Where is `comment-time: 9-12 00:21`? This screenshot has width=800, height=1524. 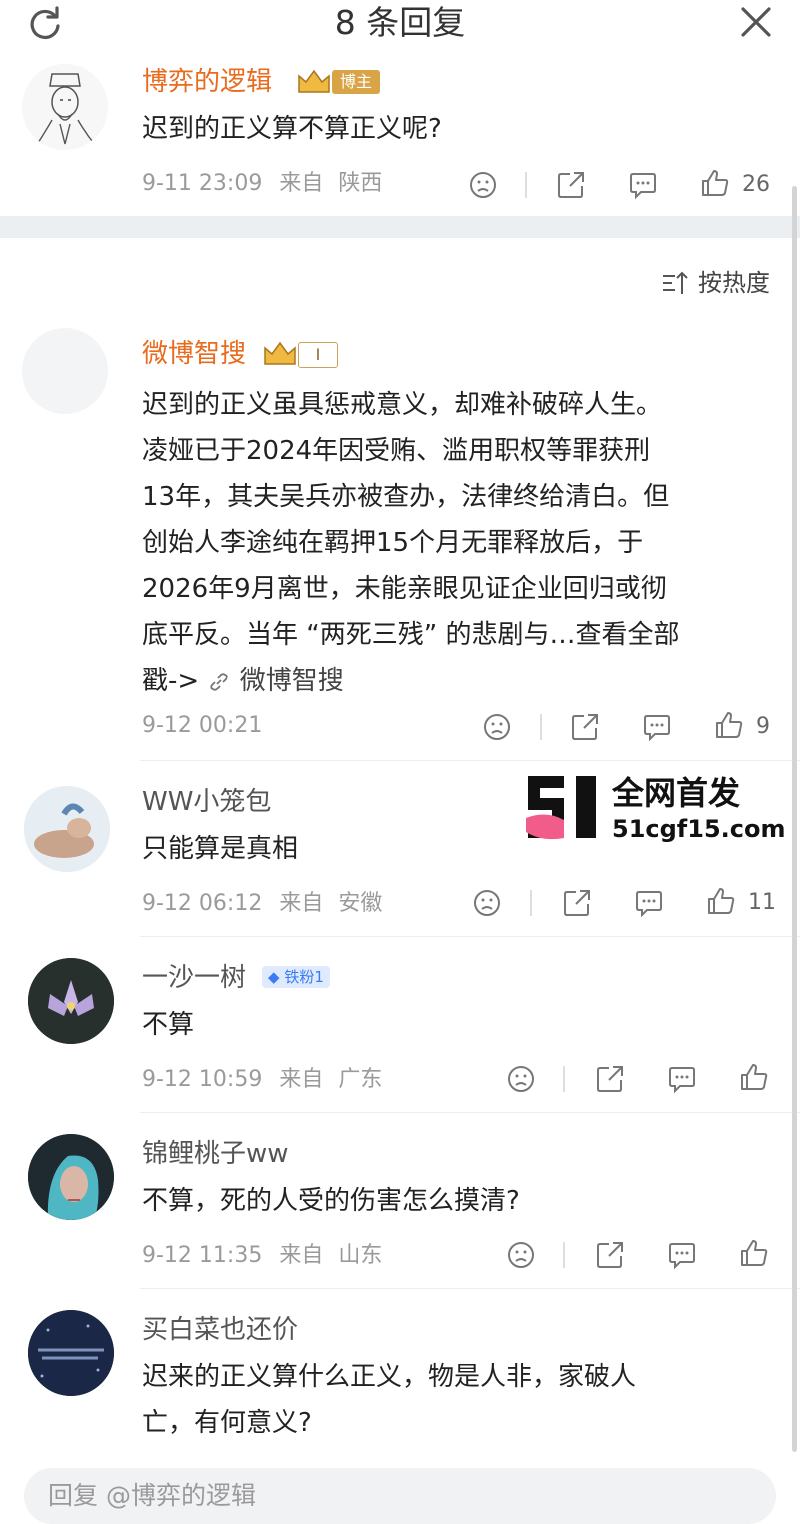
comment-time: 9-12 00:21 is located at coordinates (202, 725).